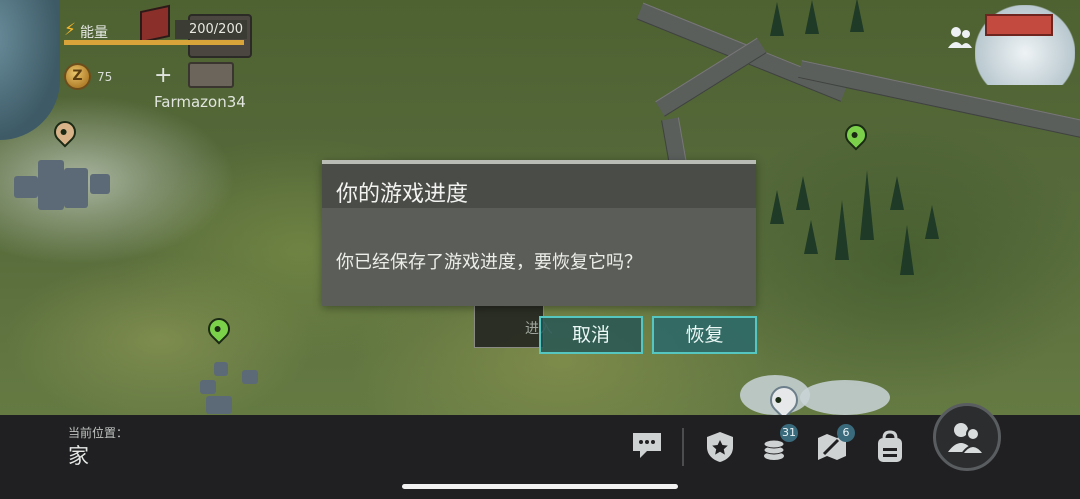 This screenshot has height=499, width=1080. Describe the element at coordinates (94, 33) in the screenshot. I see `energy-label: 能量` at that location.